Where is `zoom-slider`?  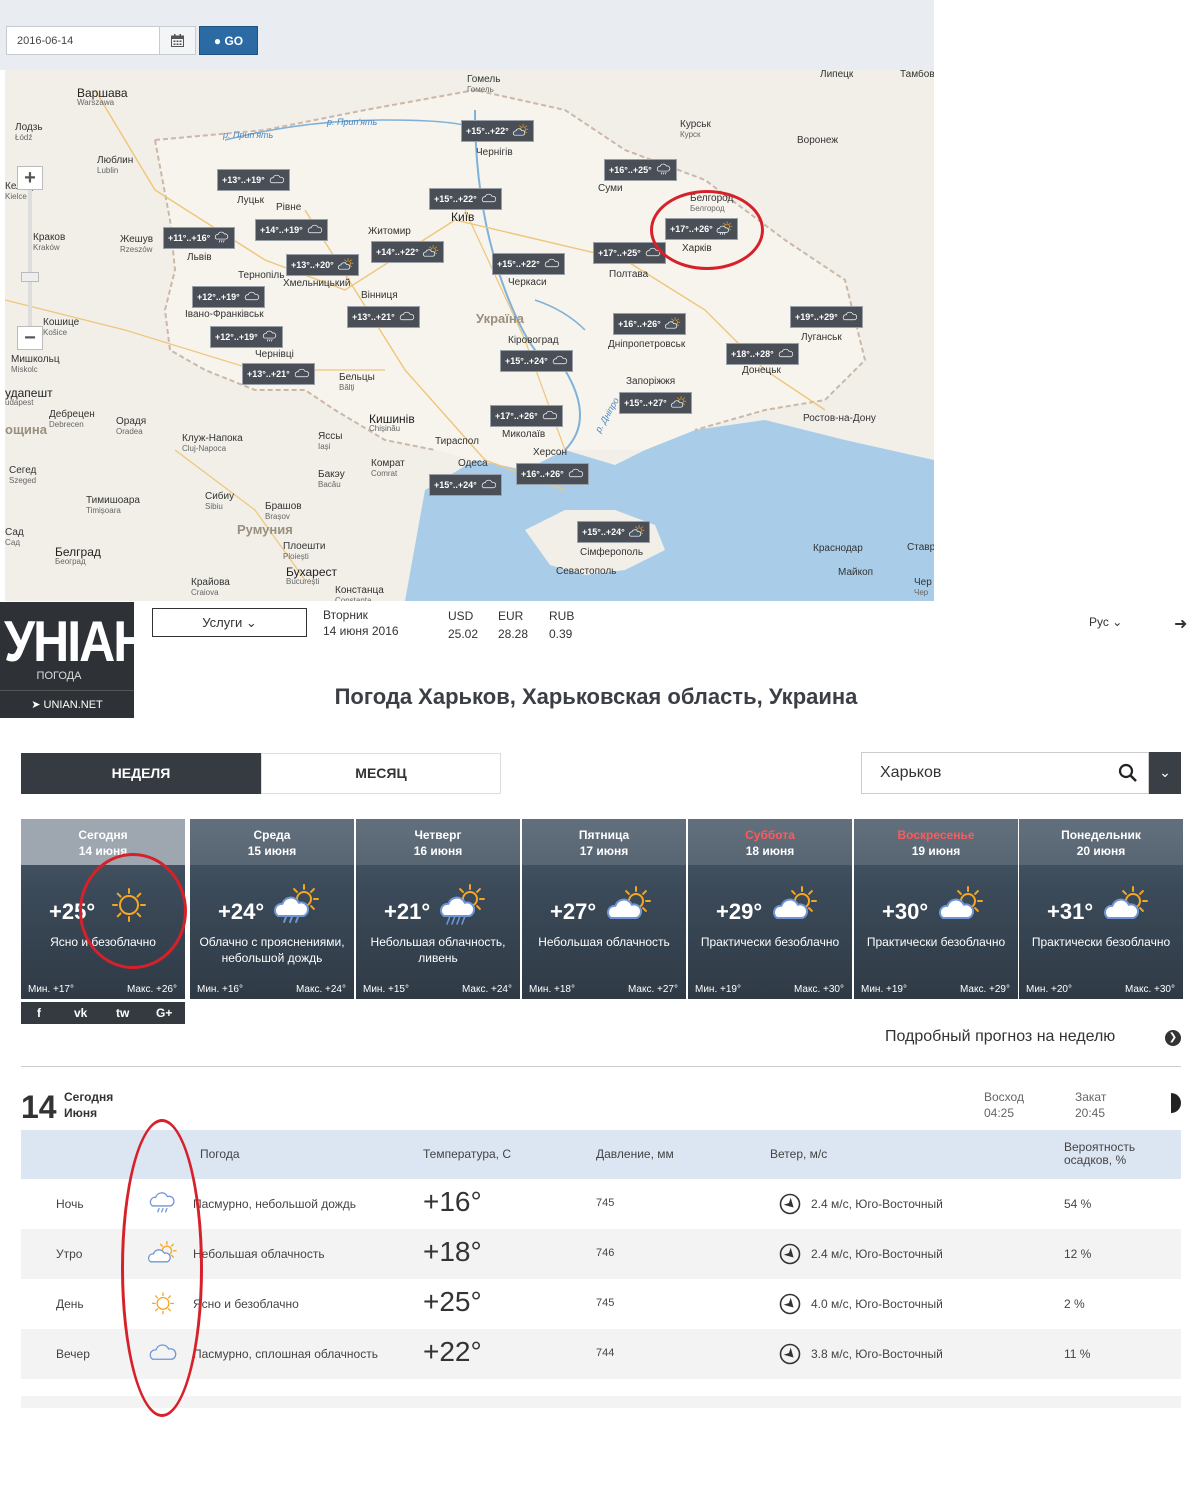
zoom-slider is located at coordinates (30, 258).